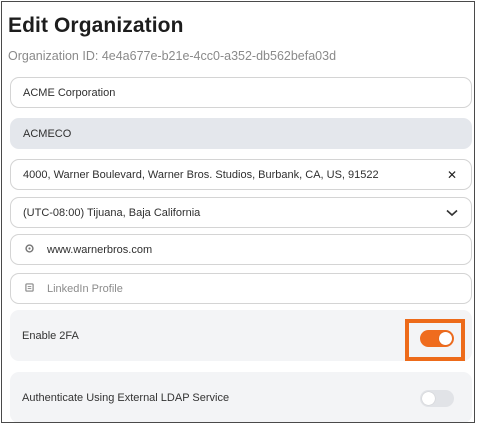  I want to click on enable-2fa-label: Enable 2FA, so click(50, 335).